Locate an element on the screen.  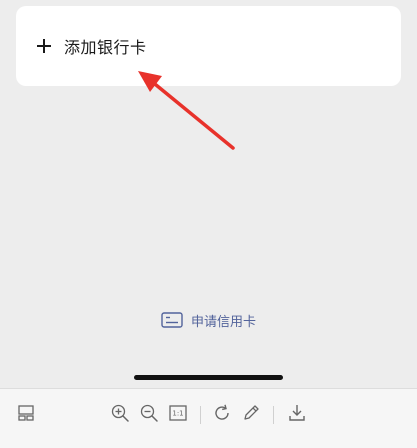
apply-credit-card-link: 申请信用卡 is located at coordinates (208, 320).